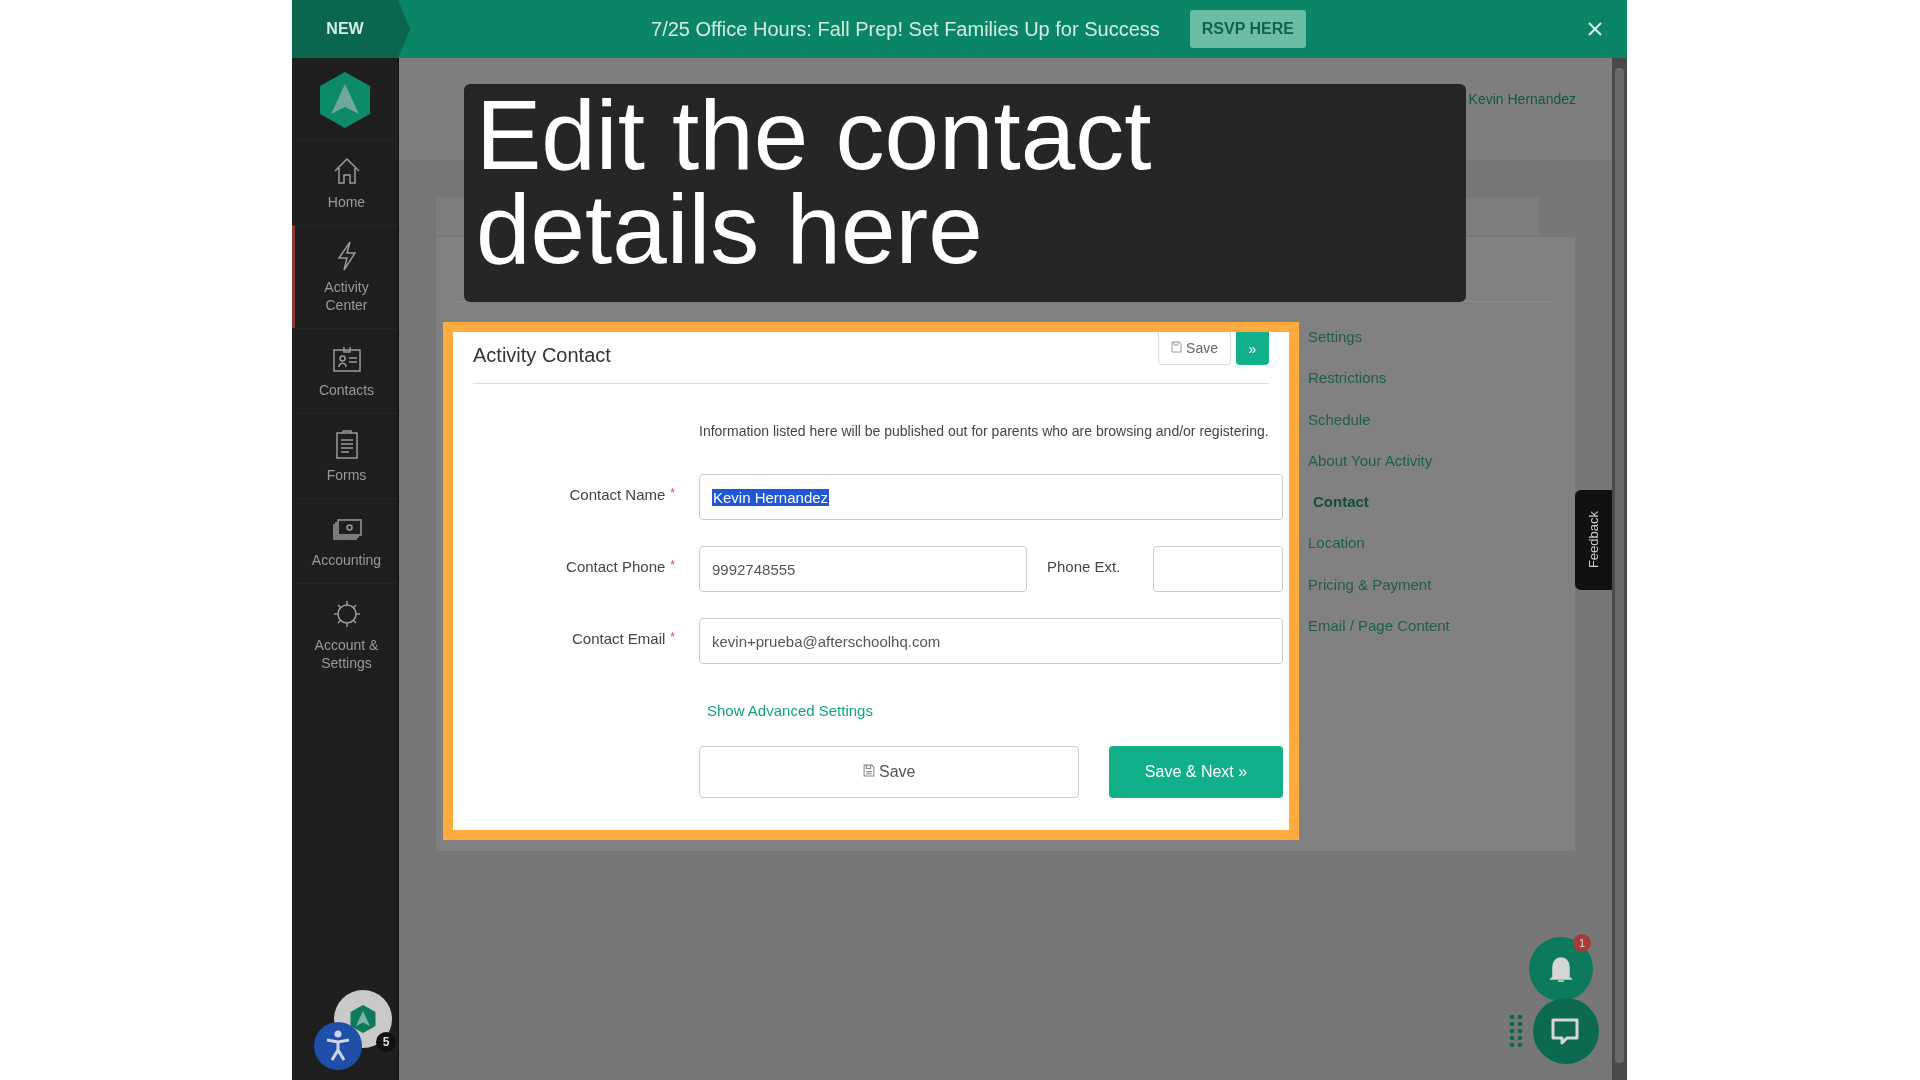 The width and height of the screenshot is (1920, 1080). I want to click on feedback-tab: Feedback, so click(1593, 540).